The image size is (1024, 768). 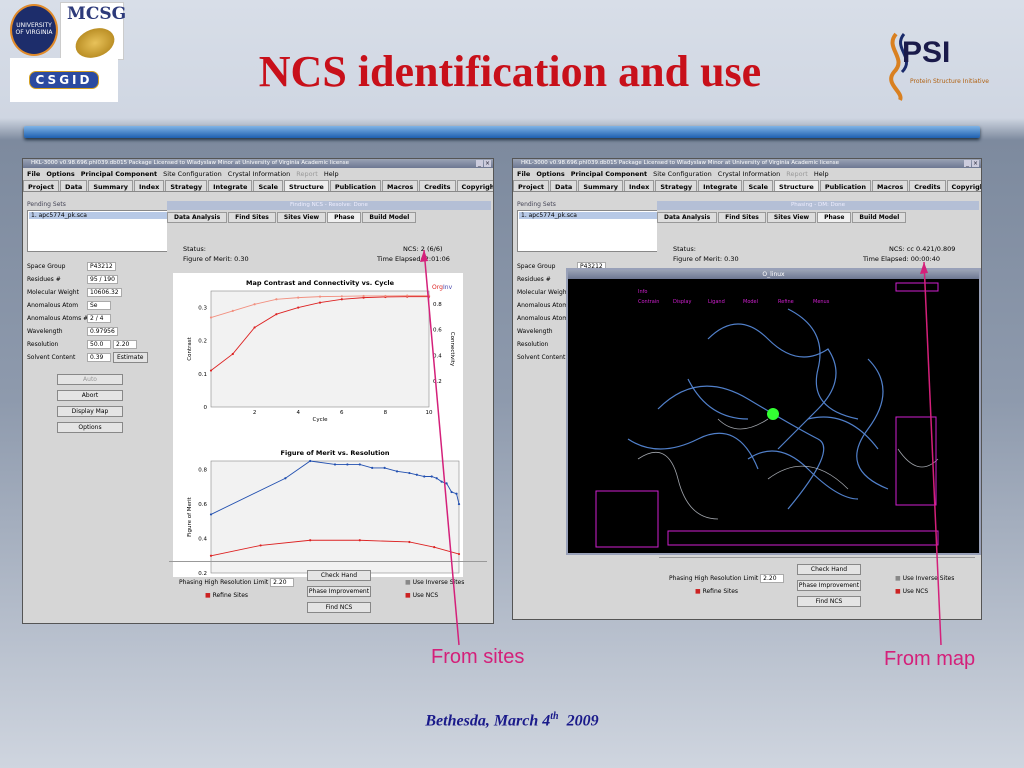 What do you see at coordinates (441, 447) in the screenshot?
I see `arrow-from-sites` at bounding box center [441, 447].